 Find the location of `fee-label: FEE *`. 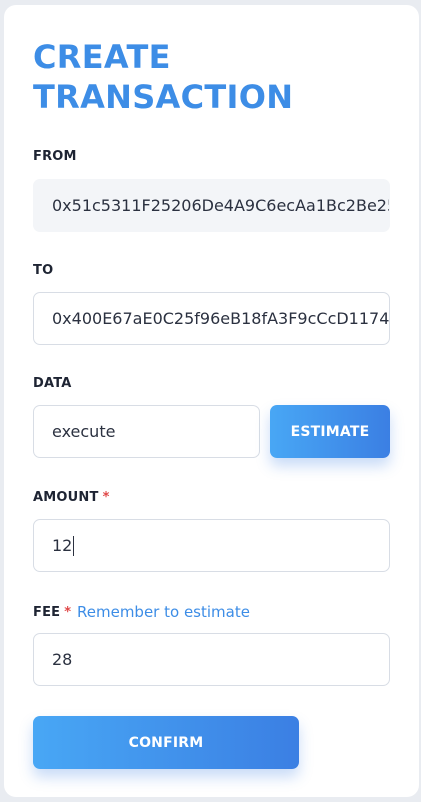

fee-label: FEE * is located at coordinates (52, 612).